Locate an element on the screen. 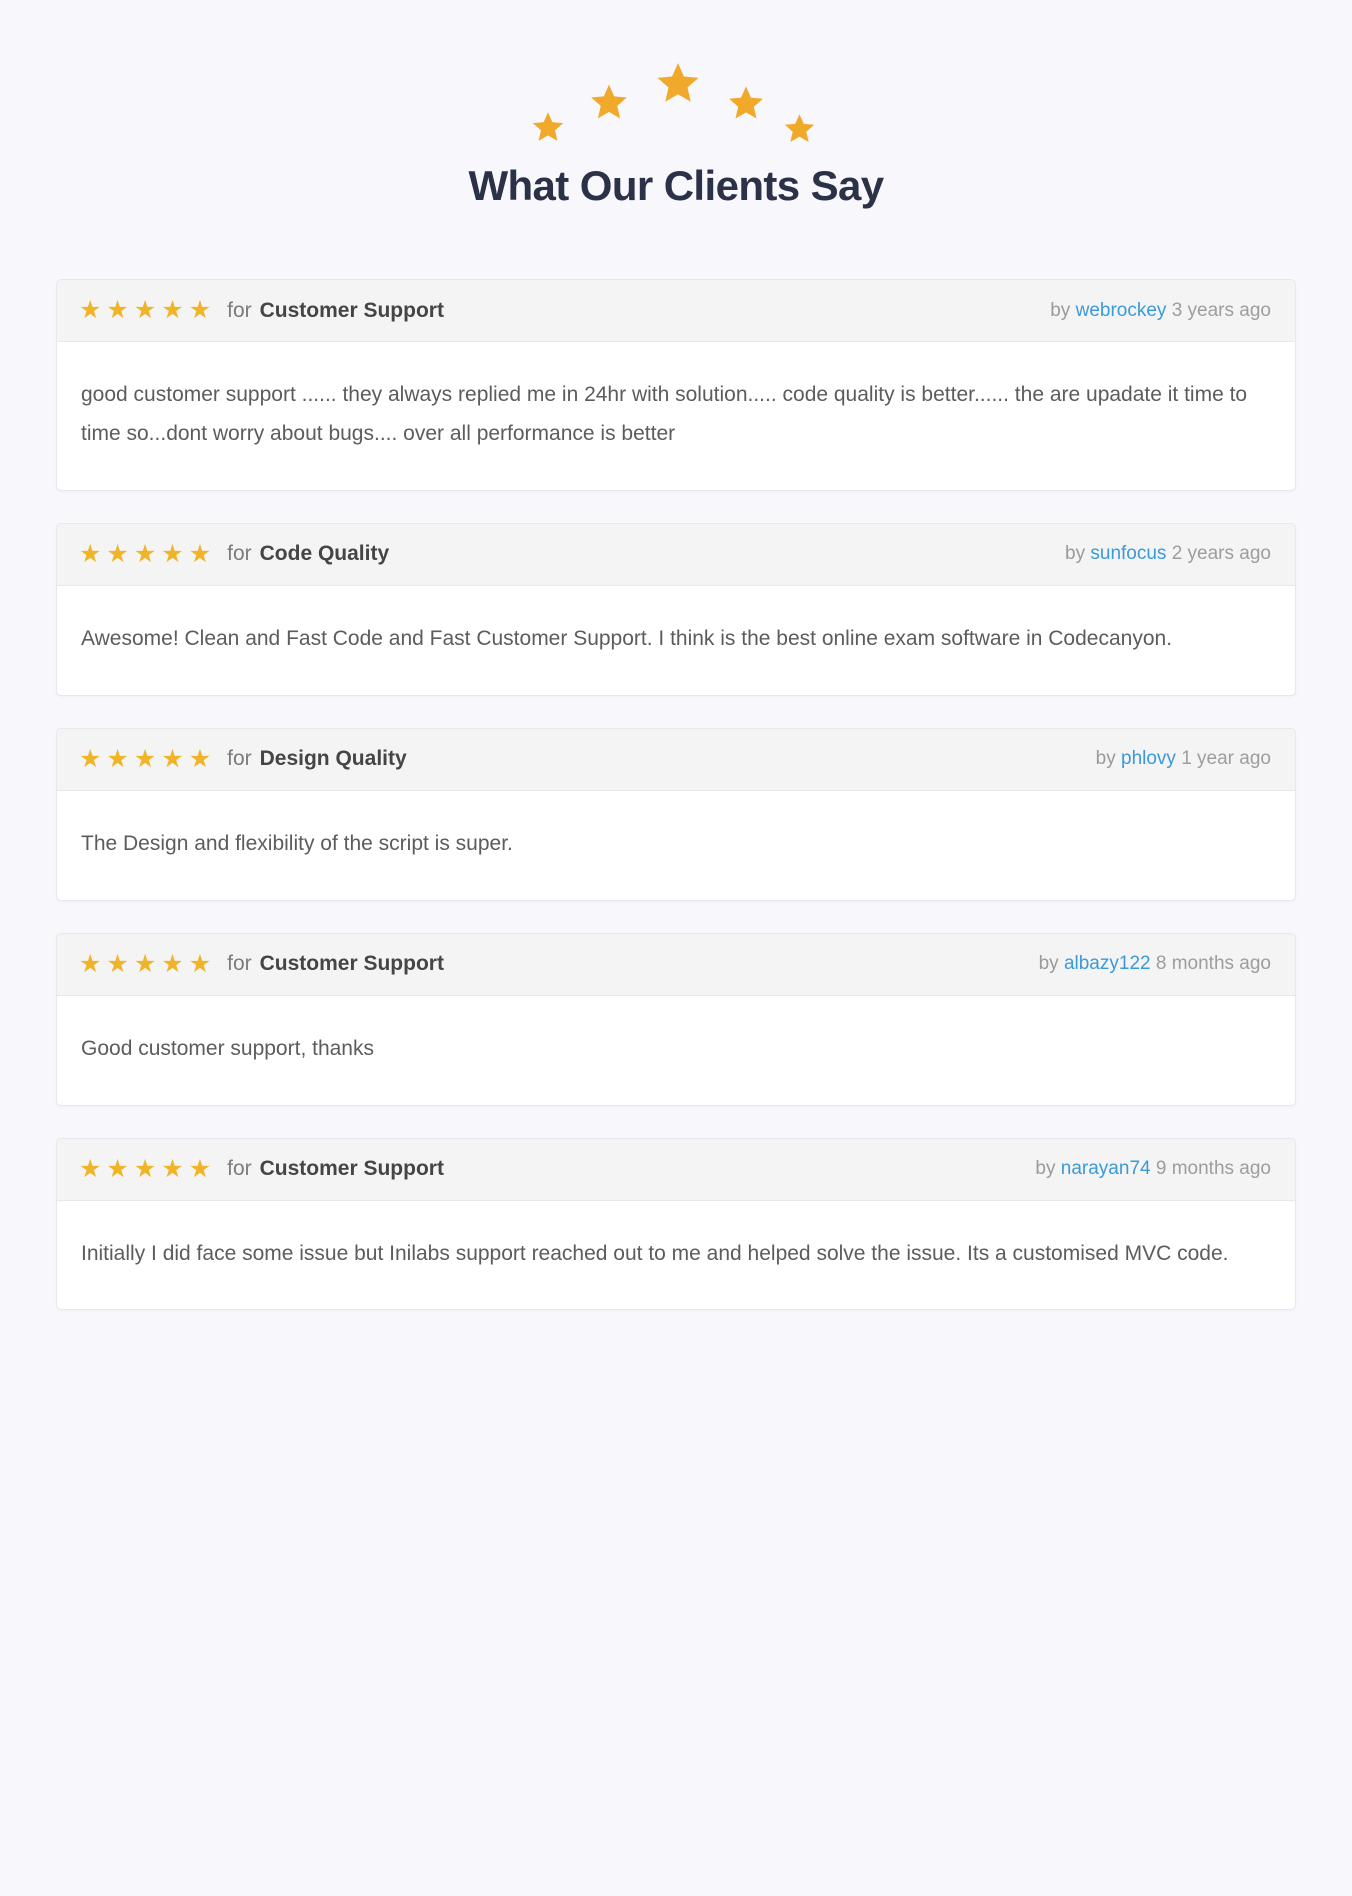 This screenshot has width=1352, height=1896. section-header: What Our Clients Say is located at coordinates (676, 108).